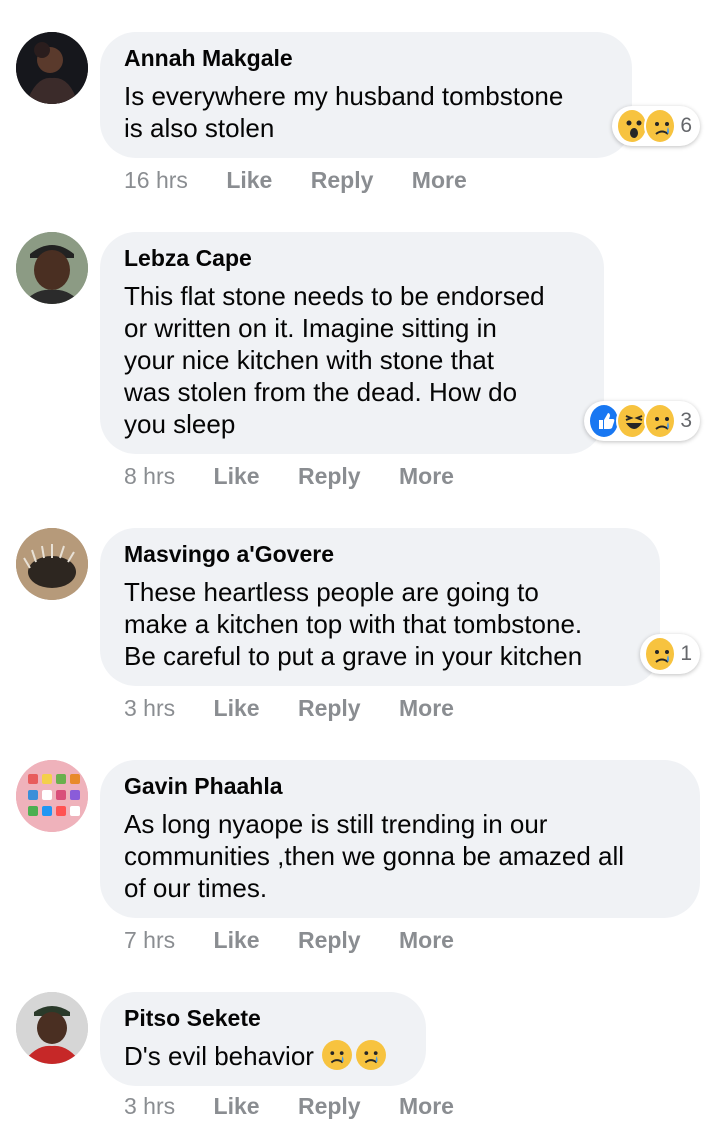  What do you see at coordinates (686, 125) in the screenshot?
I see `reaction-count: 6` at bounding box center [686, 125].